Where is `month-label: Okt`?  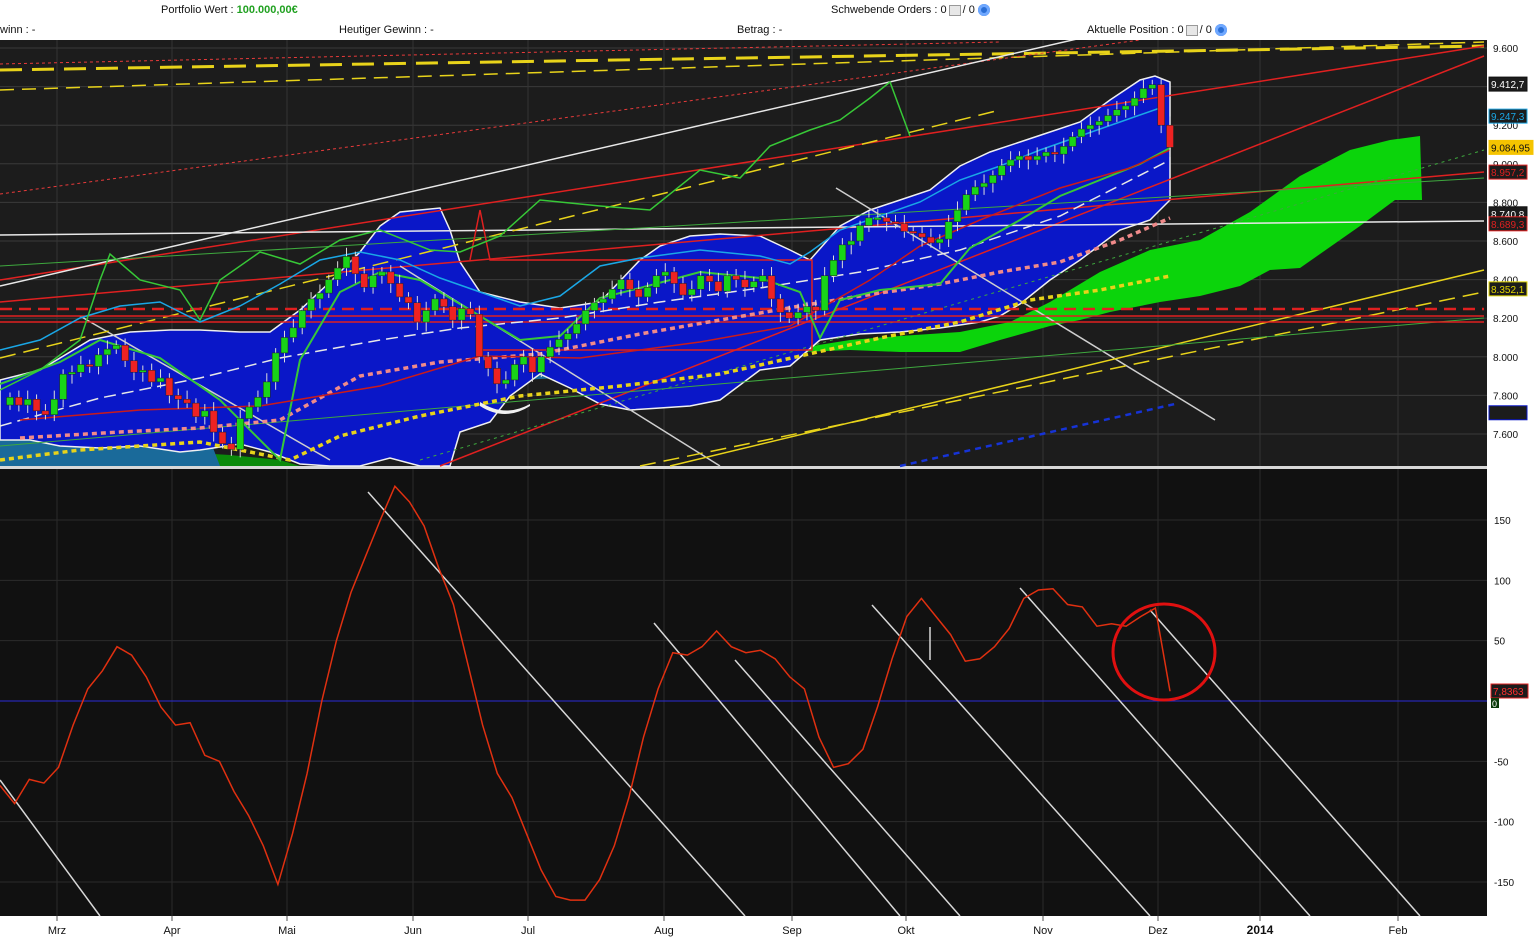 month-label: Okt is located at coordinates (905, 931).